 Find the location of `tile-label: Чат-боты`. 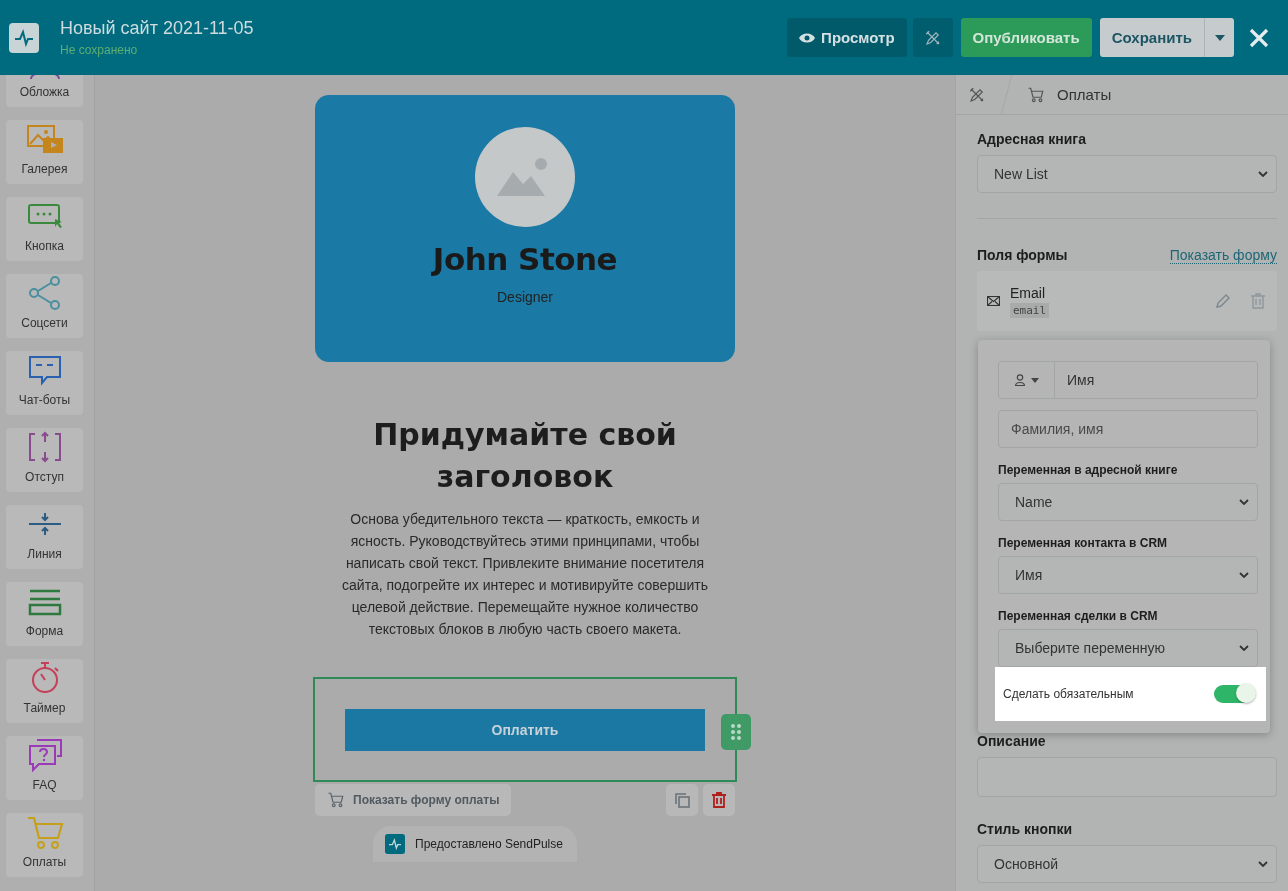

tile-label: Чат-боты is located at coordinates (44, 400).